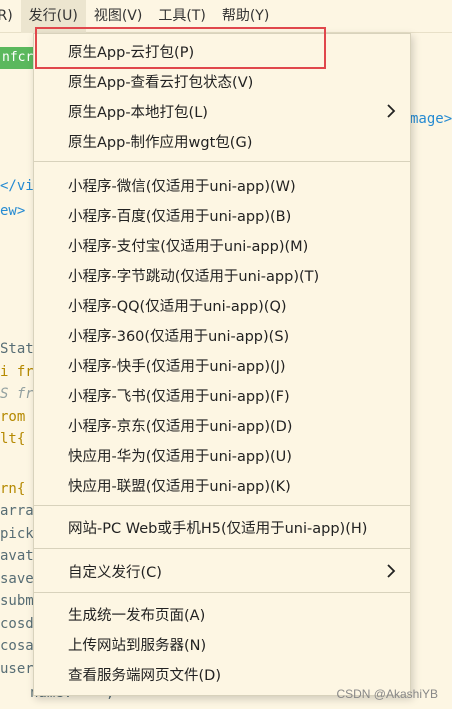 Image resolution: width=452 pixels, height=709 pixels. What do you see at coordinates (431, 119) in the screenshot?
I see `code-line: mage>` at bounding box center [431, 119].